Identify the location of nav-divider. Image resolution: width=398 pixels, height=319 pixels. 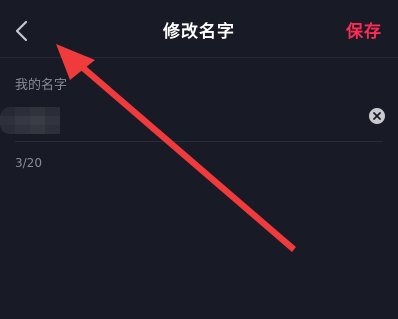
(199, 57).